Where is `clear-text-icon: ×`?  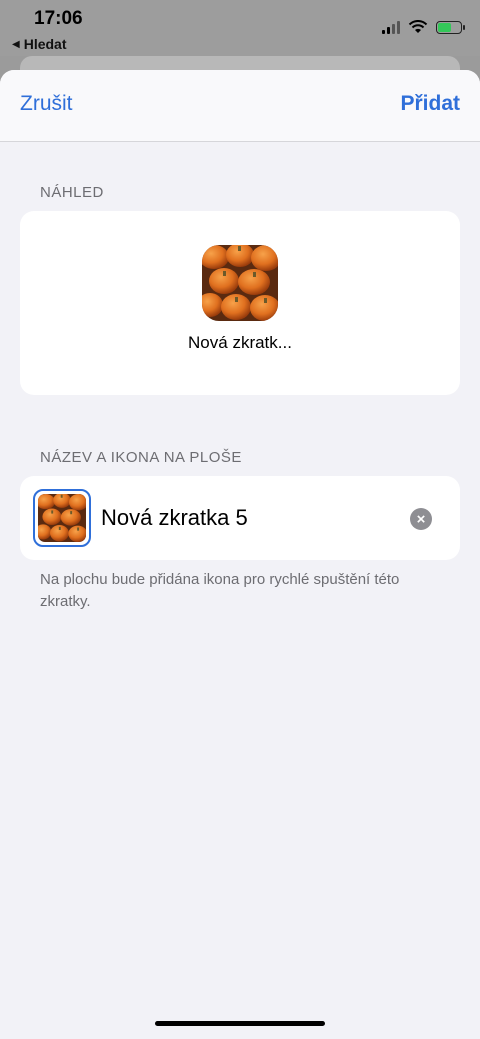 clear-text-icon: × is located at coordinates (421, 519).